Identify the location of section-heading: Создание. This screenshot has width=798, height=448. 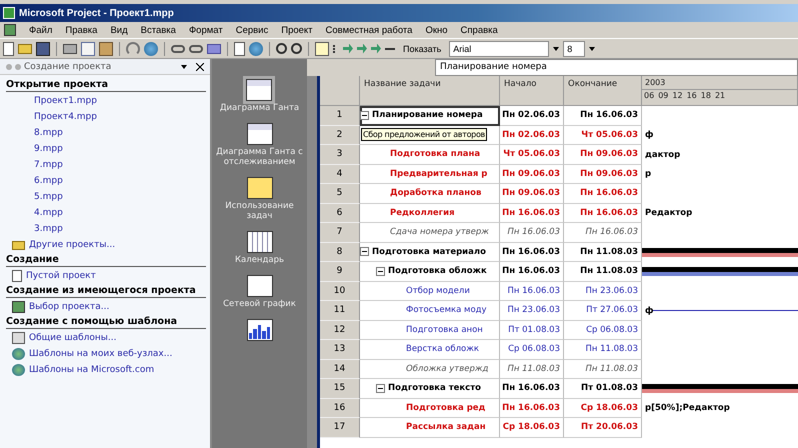
(106, 260).